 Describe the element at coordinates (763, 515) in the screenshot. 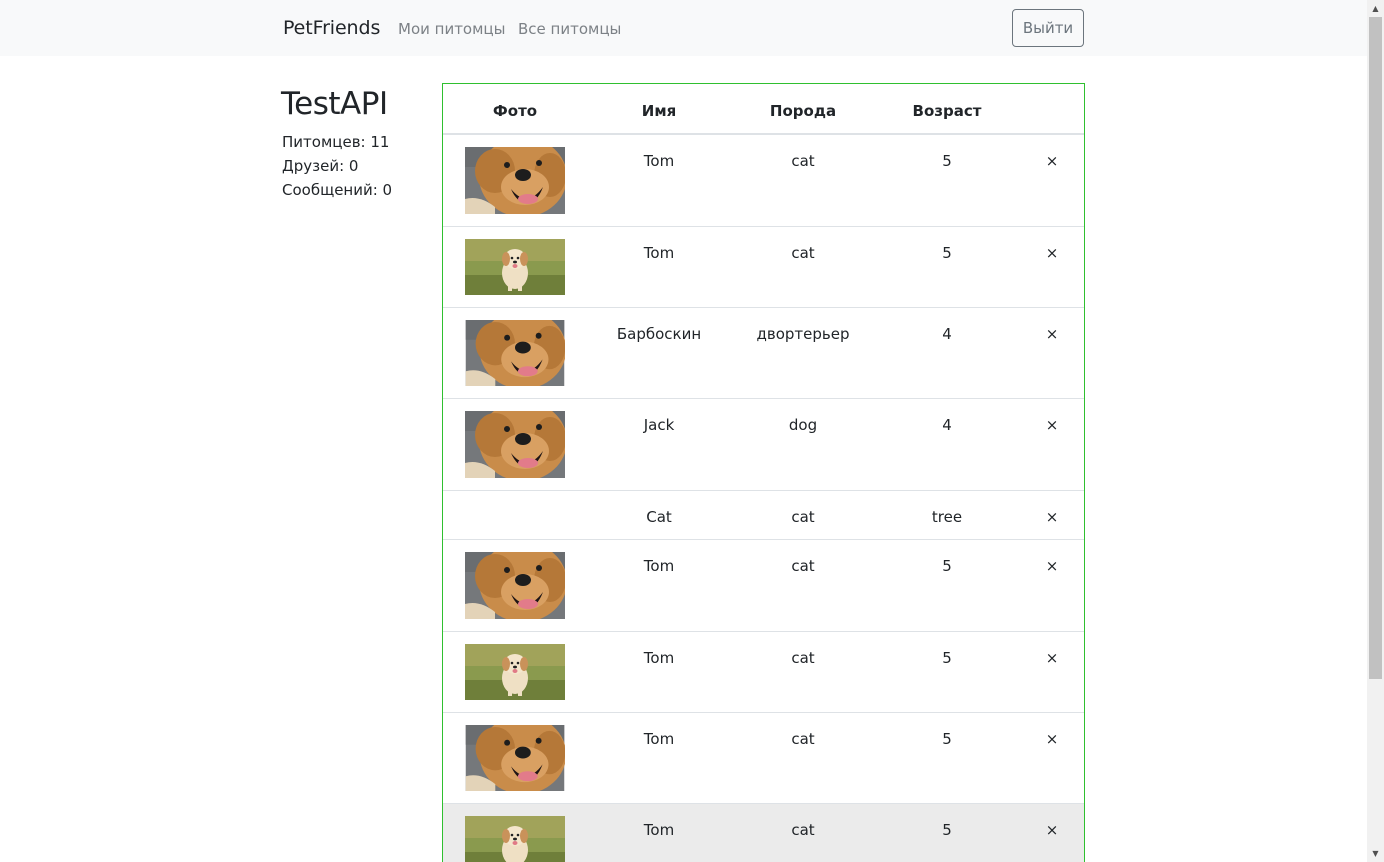

I see `table-row: Cat cat tree ×` at that location.